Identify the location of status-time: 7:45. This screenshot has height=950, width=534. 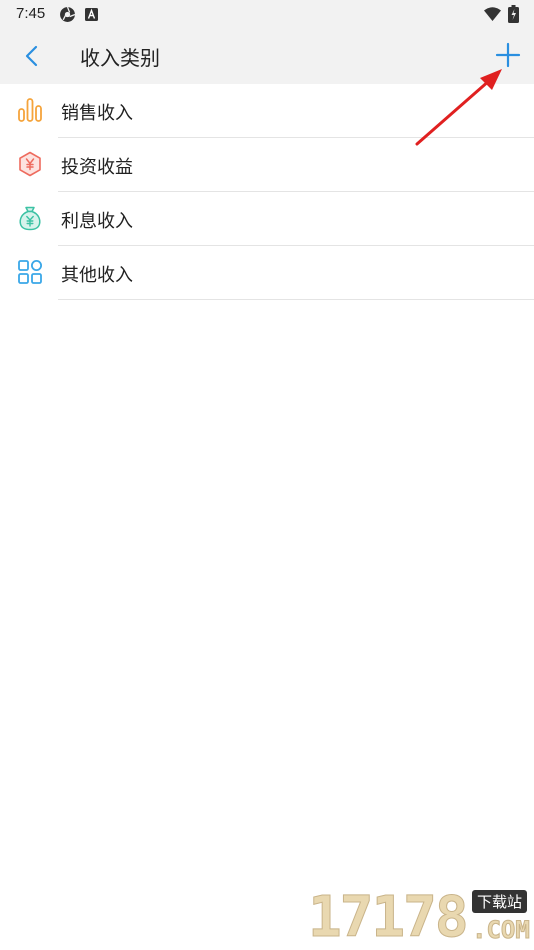
(31, 13).